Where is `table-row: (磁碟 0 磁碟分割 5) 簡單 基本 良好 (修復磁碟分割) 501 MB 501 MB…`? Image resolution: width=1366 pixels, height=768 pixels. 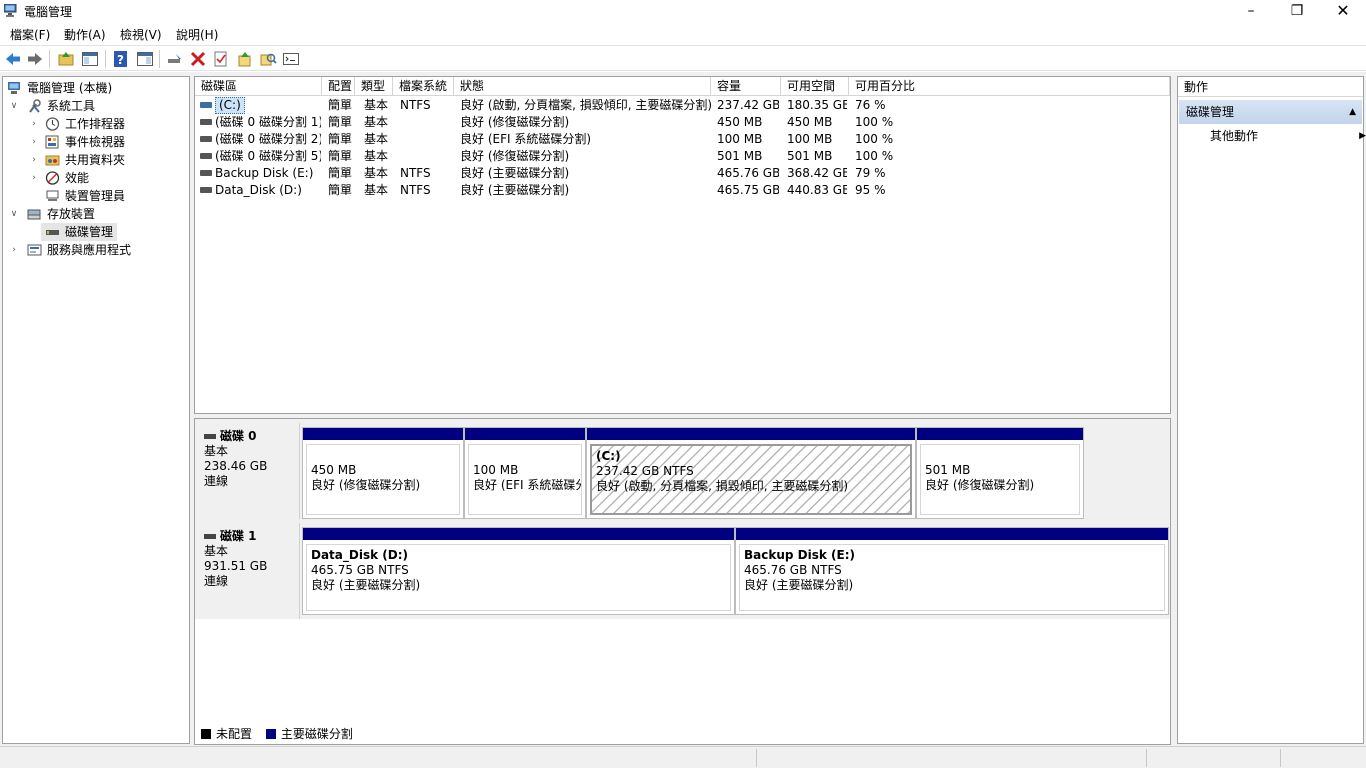
table-row: (磁碟 0 磁碟分割 5) 簡單 基本 良好 (修復磁碟分割) 501 MB 501 MB… is located at coordinates (682, 156).